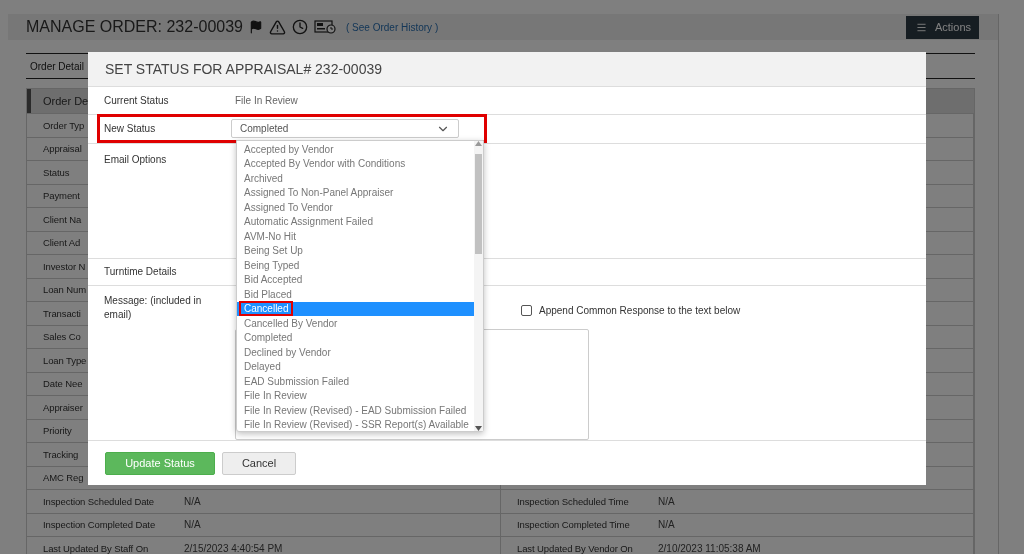 The width and height of the screenshot is (1024, 554). I want to click on field-label: Client Ad, so click(62, 243).